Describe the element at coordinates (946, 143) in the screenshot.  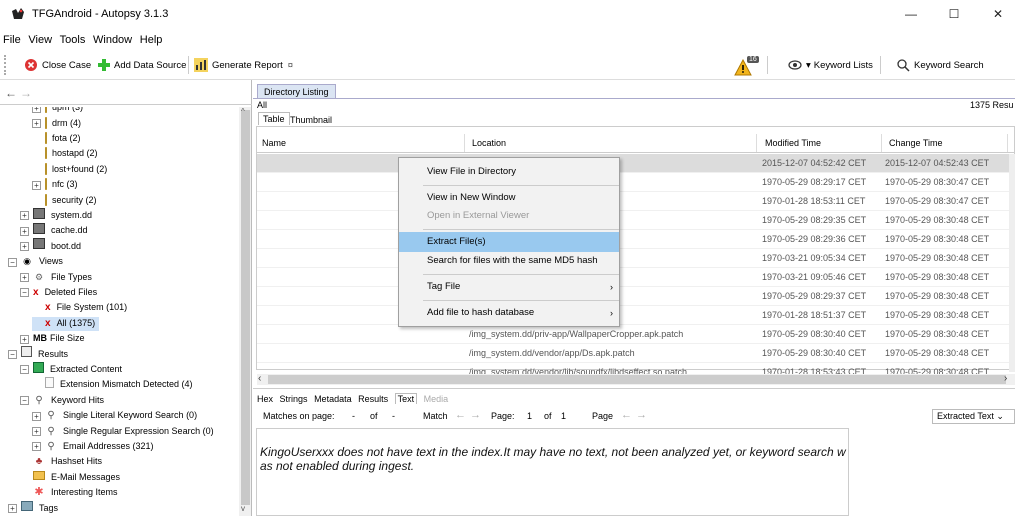
I see `column-header-change-time: Change Time` at that location.